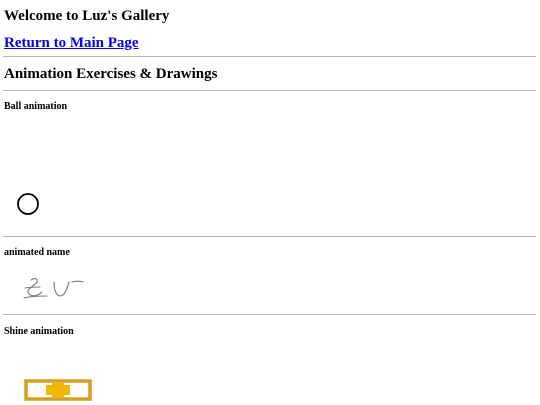 The image size is (540, 405). Describe the element at coordinates (36, 106) in the screenshot. I see `ball-animation-label: Ball animation` at that location.